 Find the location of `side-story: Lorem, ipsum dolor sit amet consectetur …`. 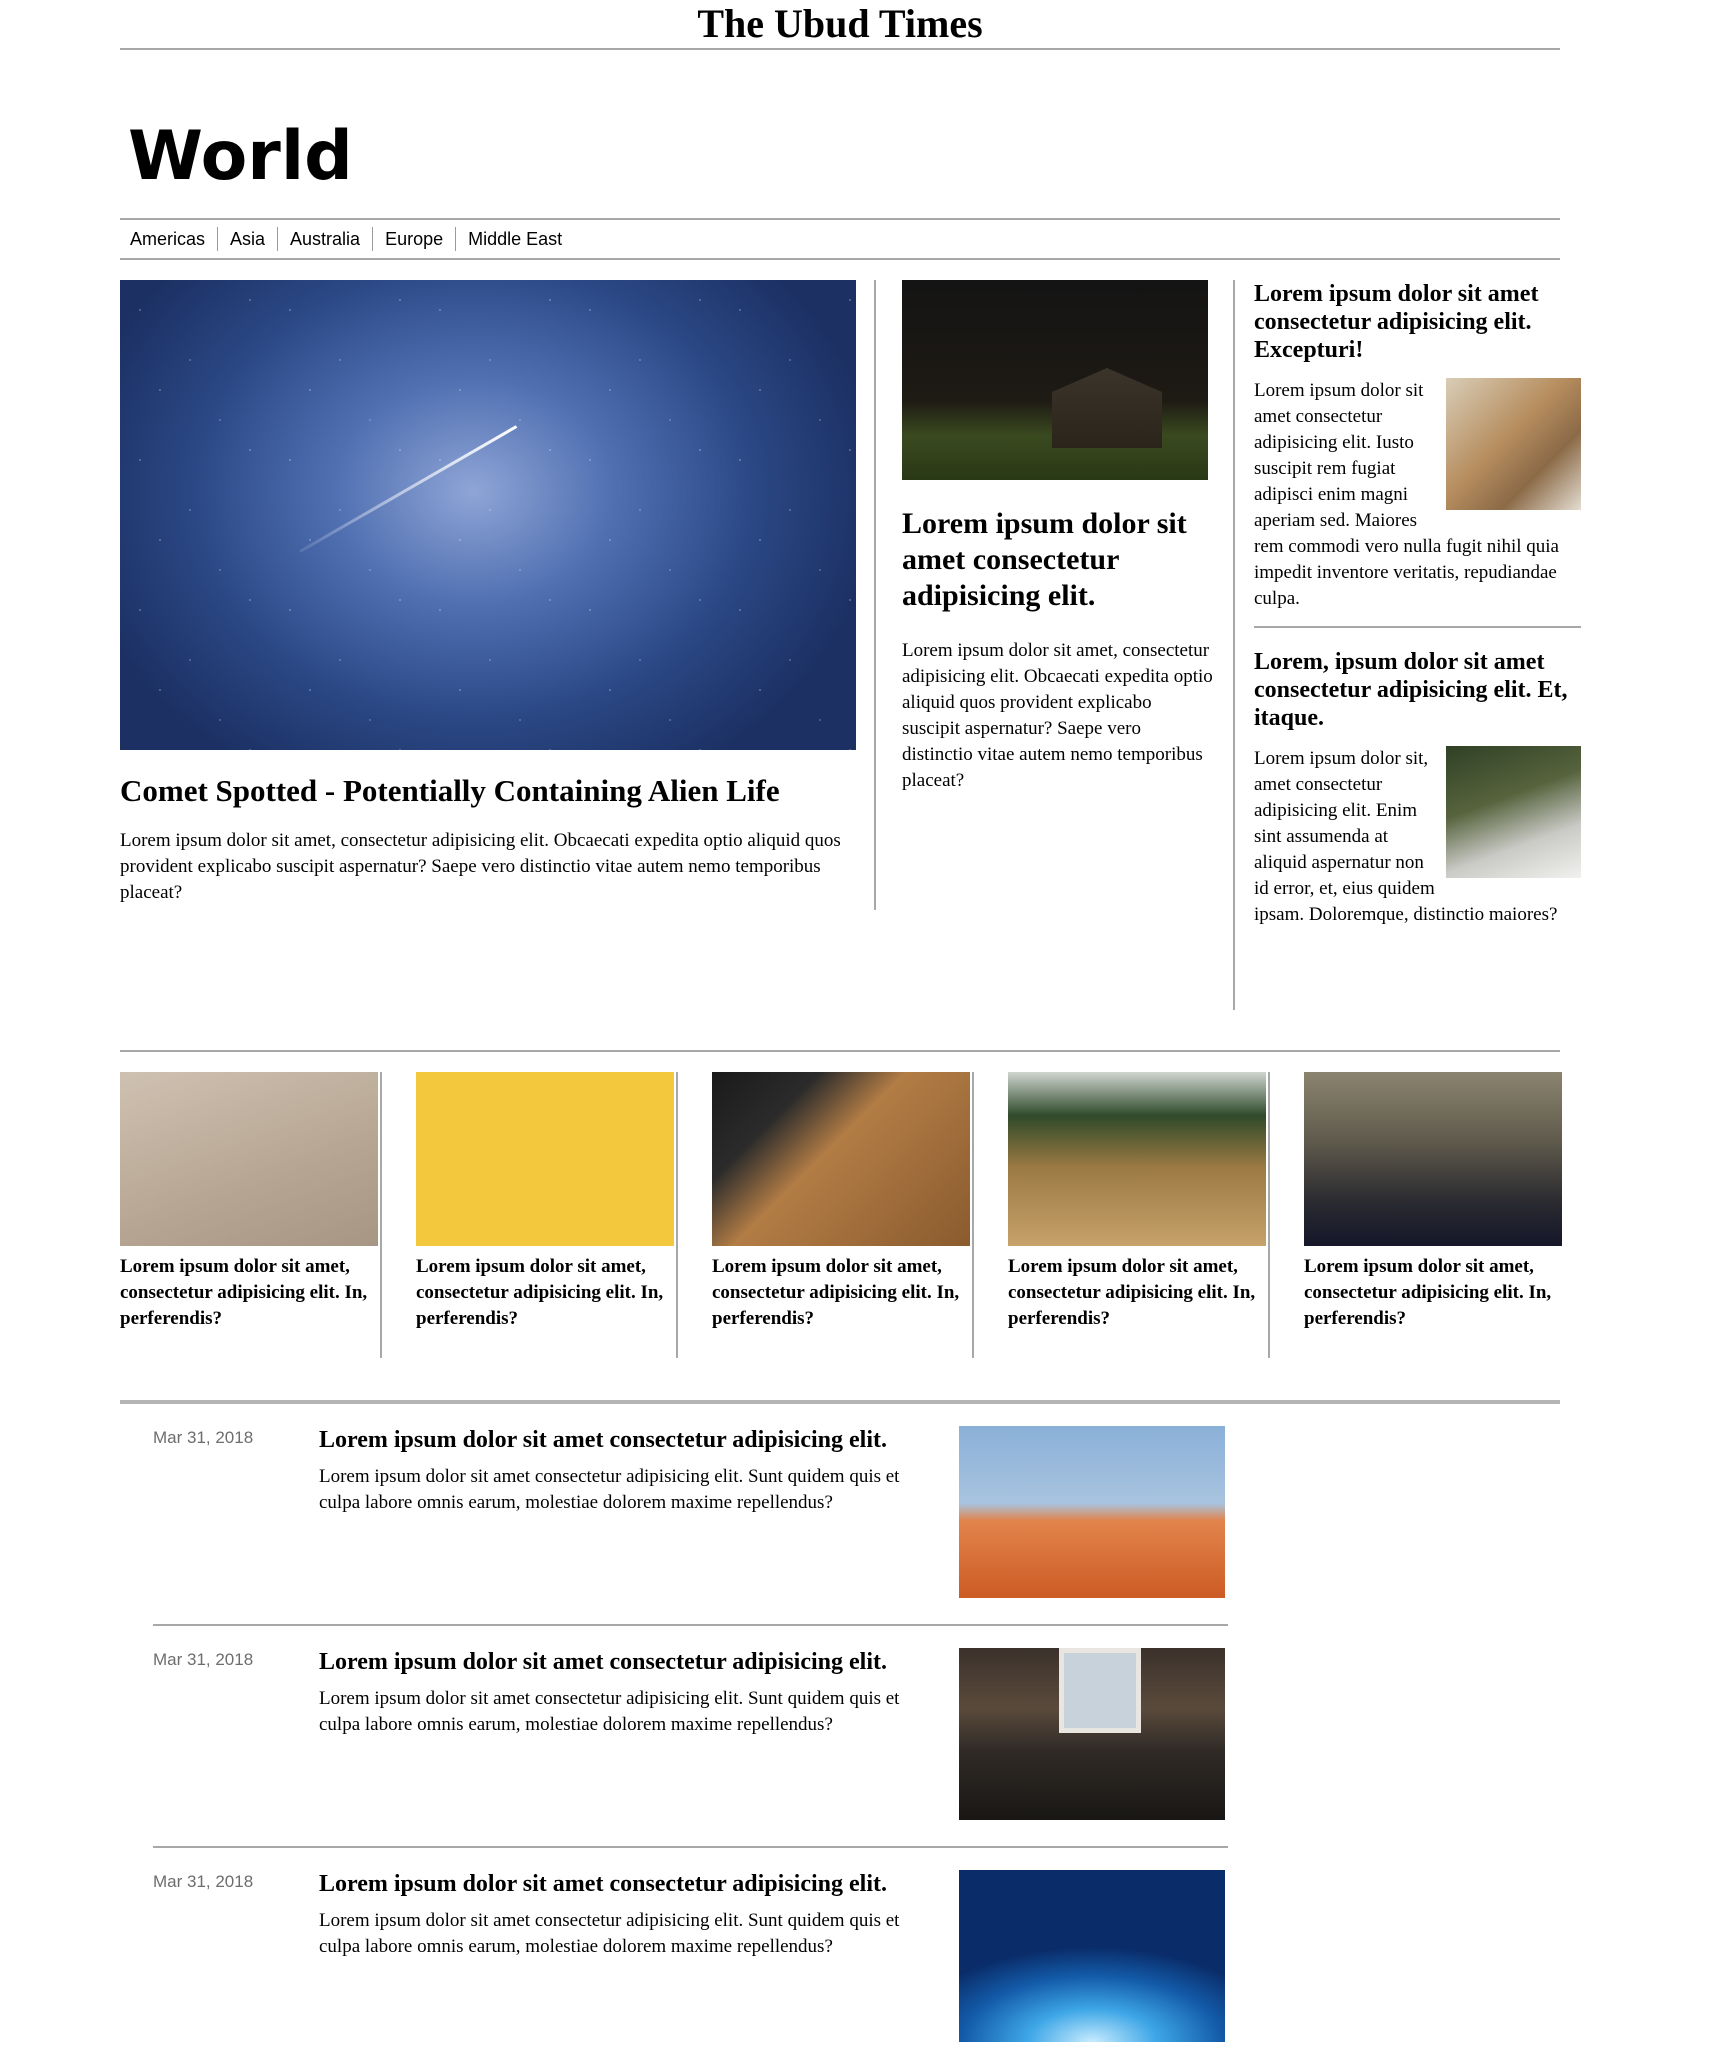

side-story: Lorem, ipsum dolor sit amet consectetur … is located at coordinates (1417, 795).